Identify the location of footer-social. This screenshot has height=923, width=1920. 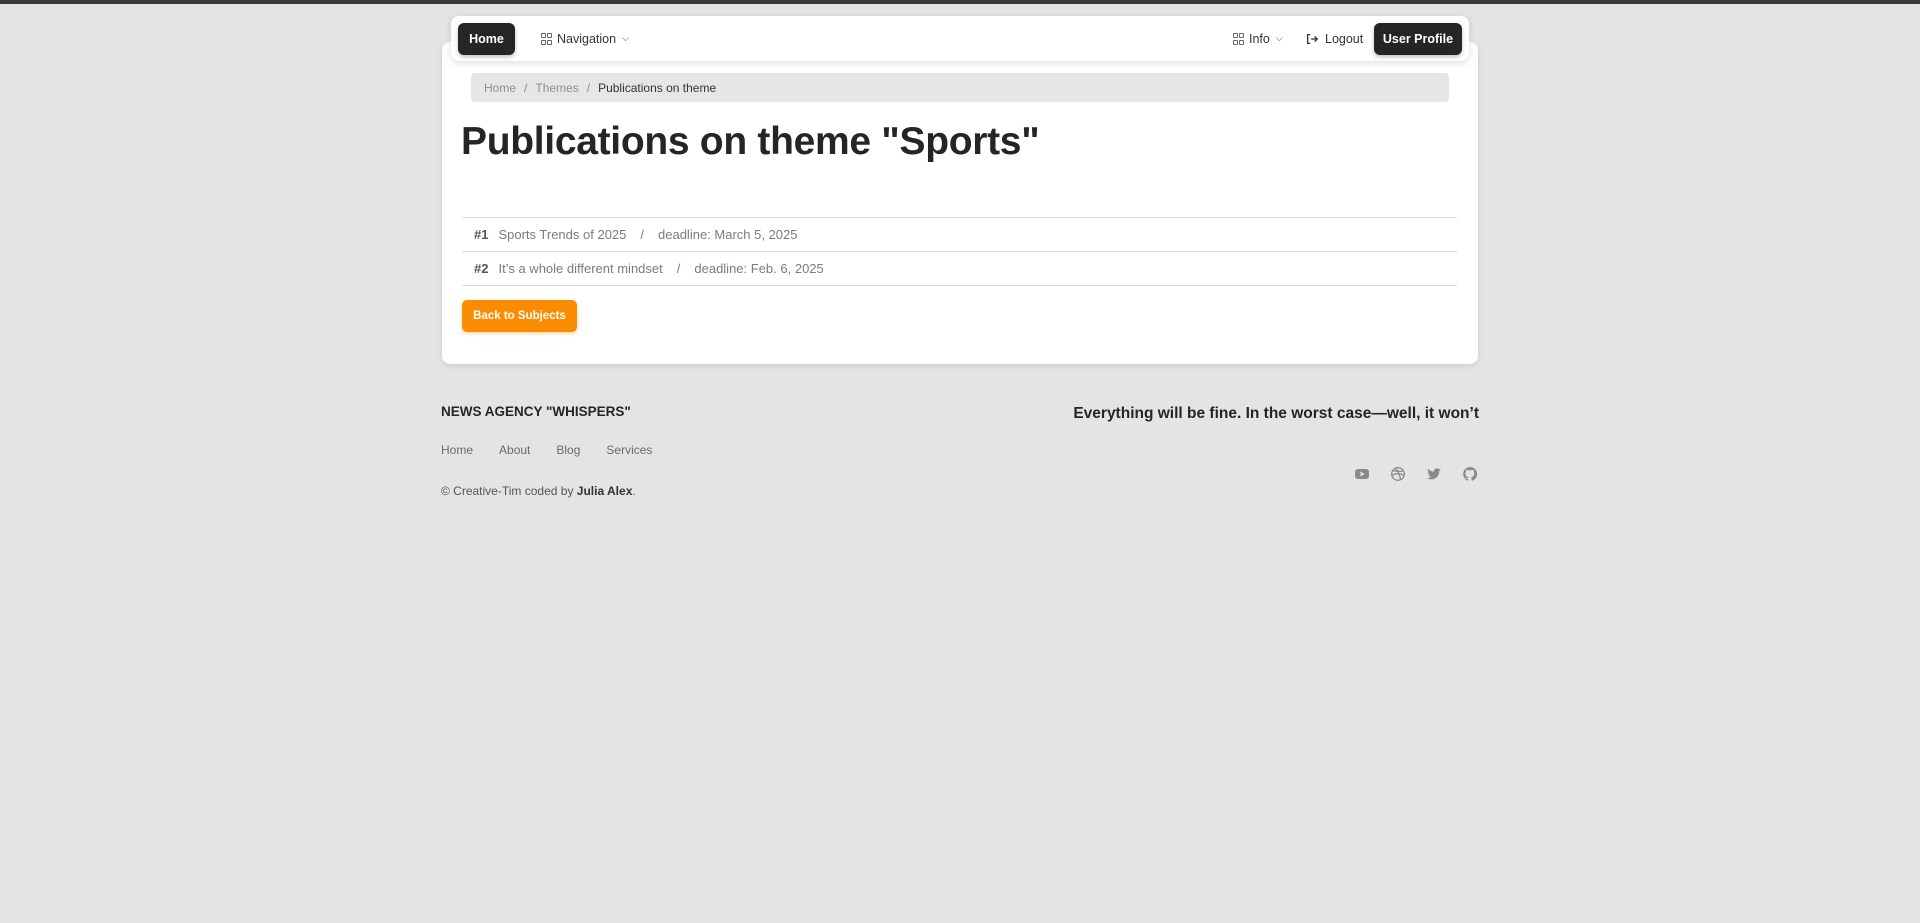
(1416, 474).